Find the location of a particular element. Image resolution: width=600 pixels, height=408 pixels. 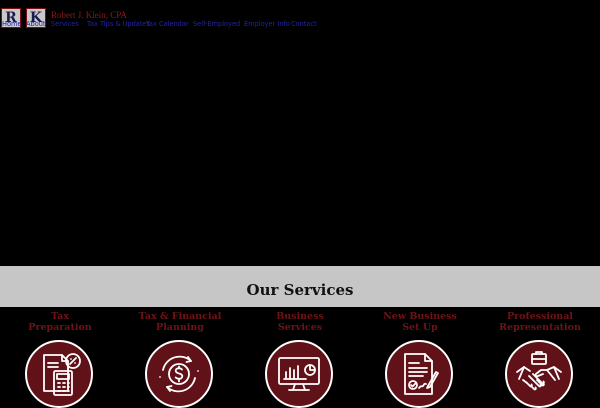

service-title: New Business Set Up is located at coordinates (420, 322).